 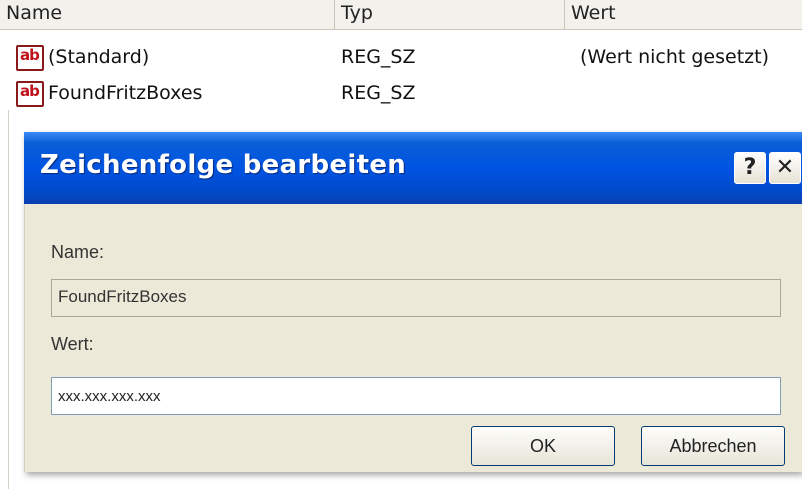 I want to click on dialog-titlebar: Zeichenfolge bearbeiten ? ✕, so click(x=413, y=168).